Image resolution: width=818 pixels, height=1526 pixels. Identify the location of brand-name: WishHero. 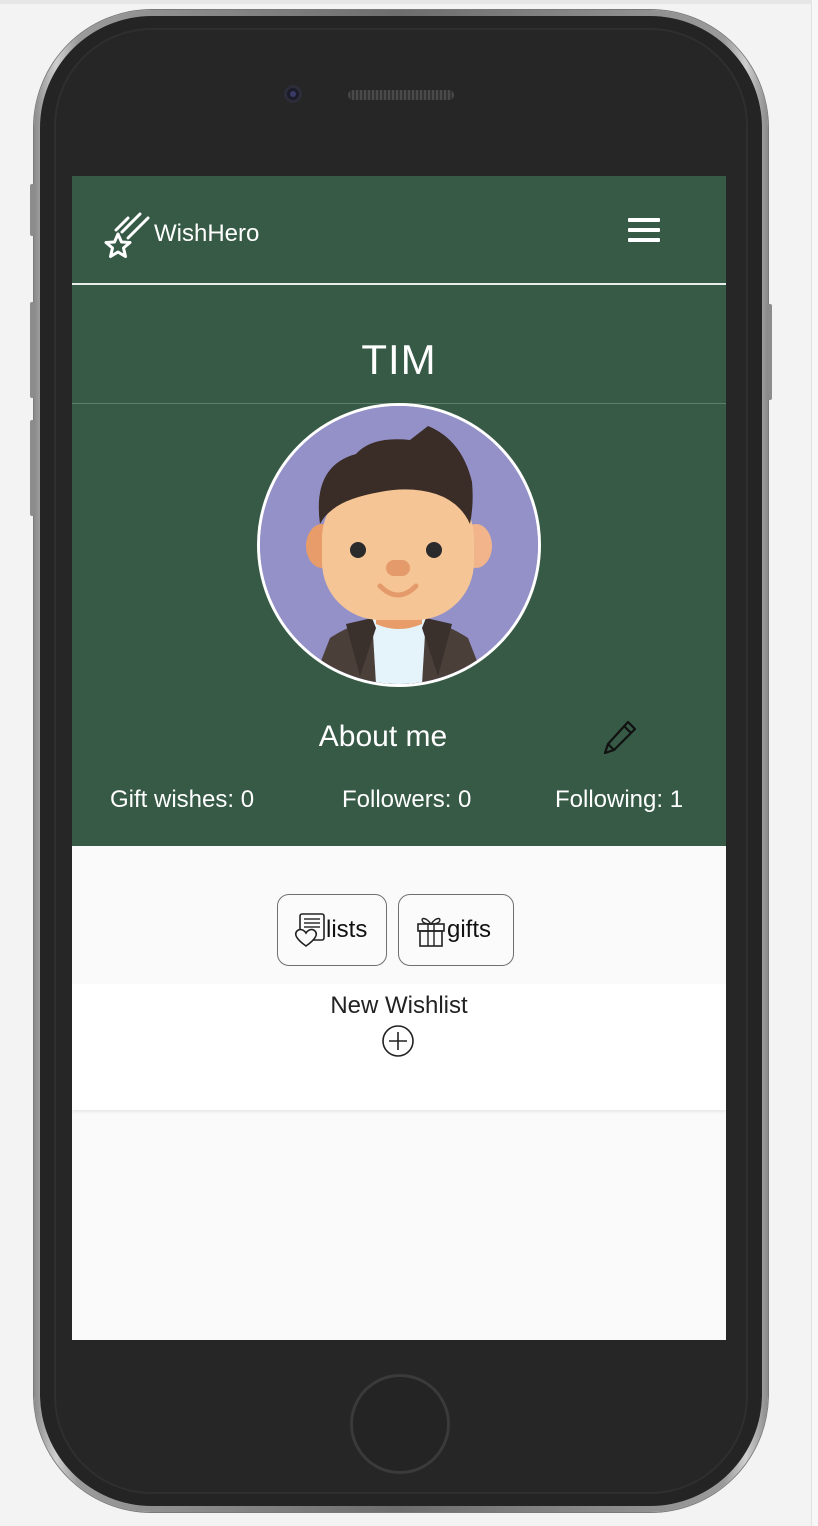
(207, 233).